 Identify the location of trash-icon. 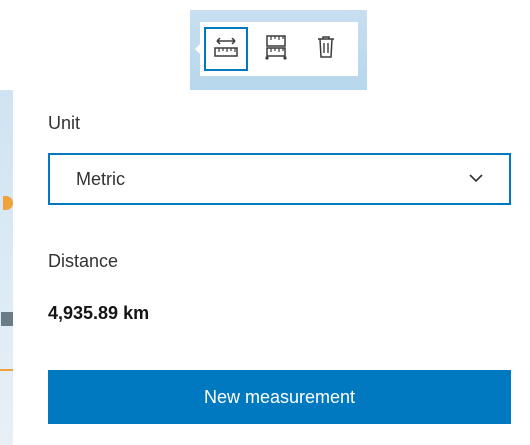
(326, 49).